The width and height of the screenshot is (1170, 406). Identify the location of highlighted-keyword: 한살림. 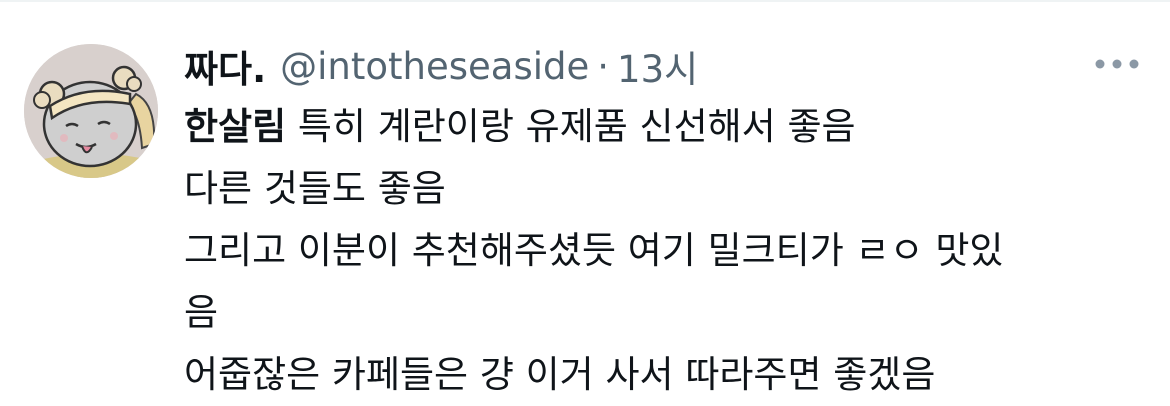
(235, 126).